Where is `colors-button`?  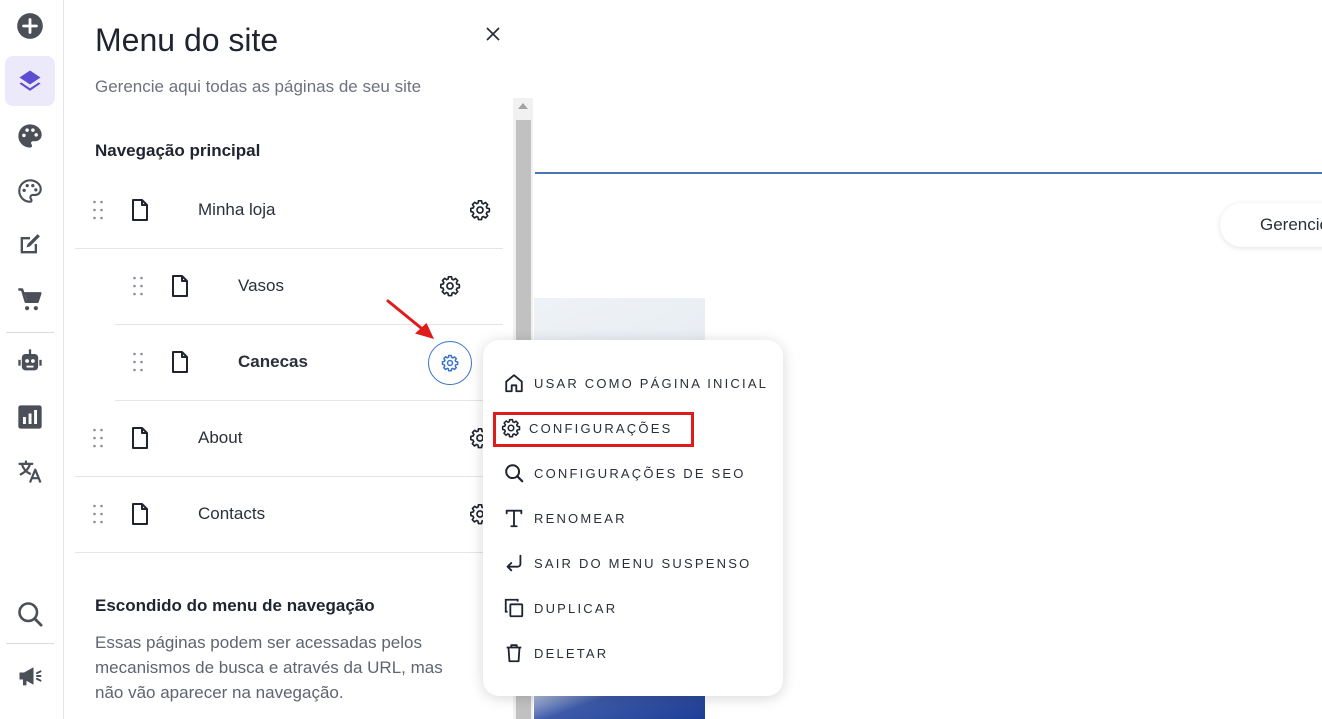
colors-button is located at coordinates (30, 191).